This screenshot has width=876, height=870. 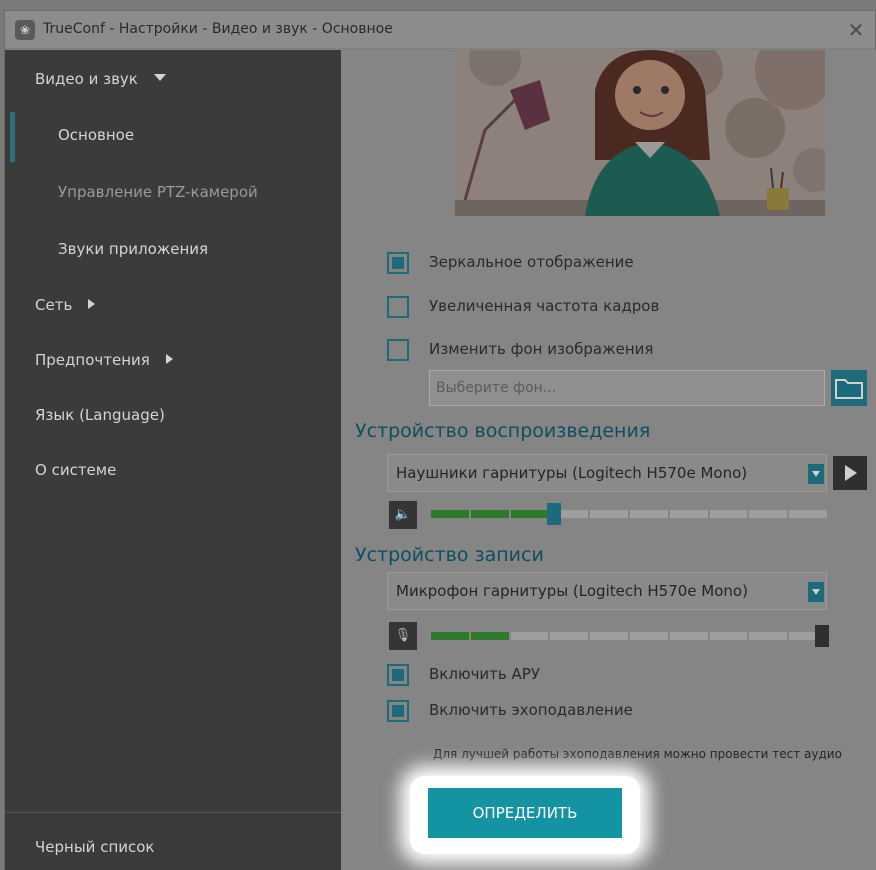 I want to click on browse-folder-button, so click(x=849, y=388).